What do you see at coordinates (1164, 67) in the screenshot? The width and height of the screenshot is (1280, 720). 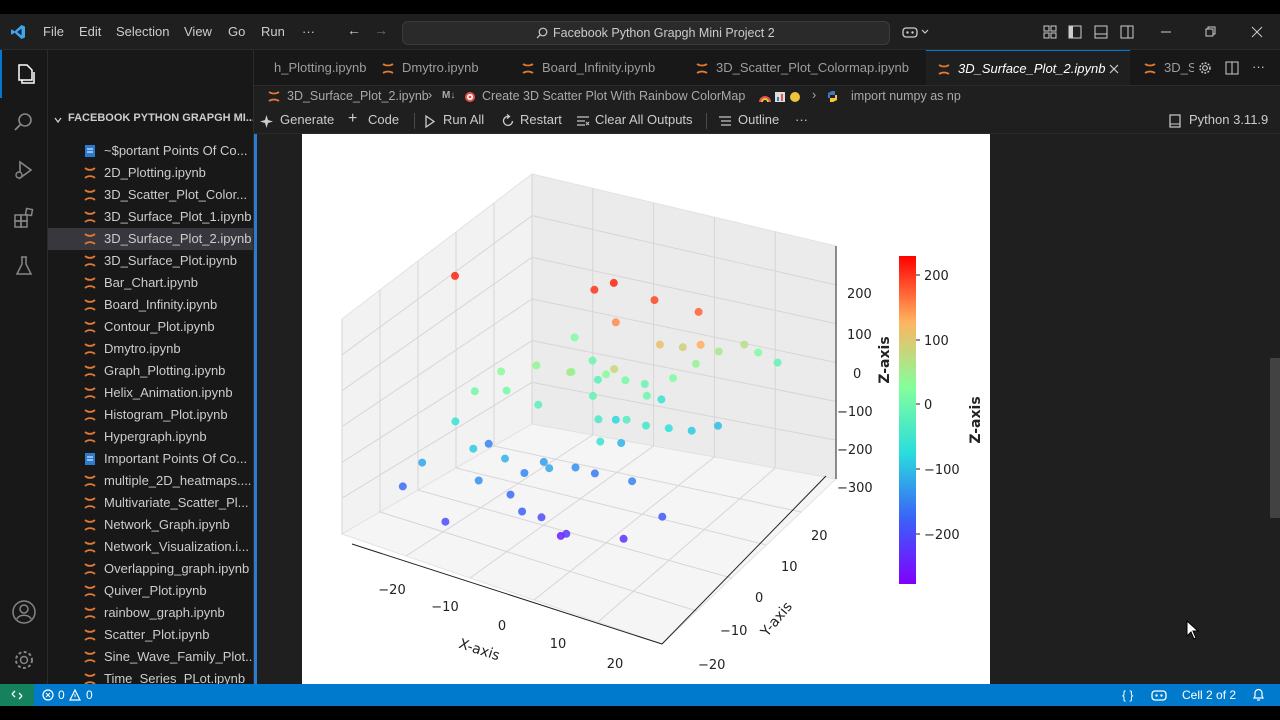 I see `tab-3d-surface-overflow: 3D_S` at bounding box center [1164, 67].